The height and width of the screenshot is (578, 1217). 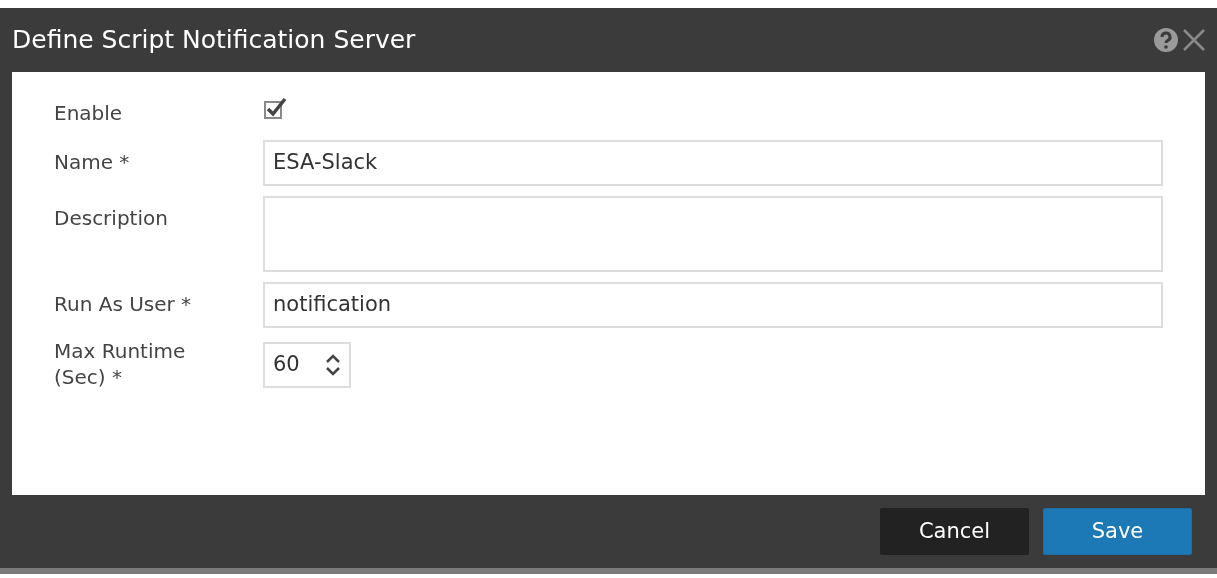 I want to click on close-icon, so click(x=1194, y=40).